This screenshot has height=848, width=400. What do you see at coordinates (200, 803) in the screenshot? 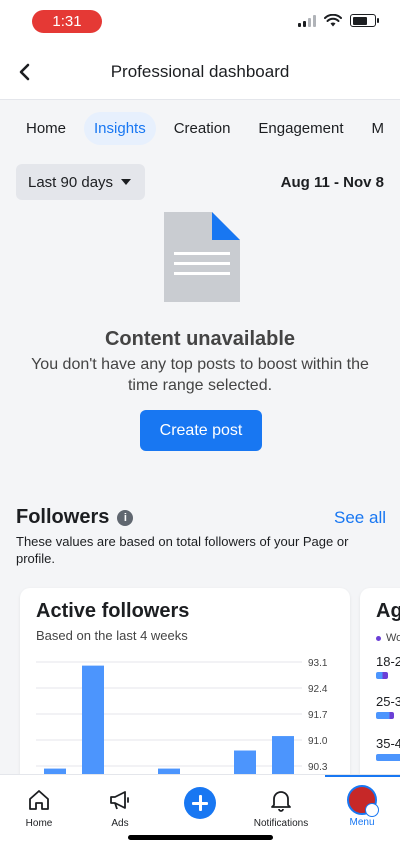
I see `plus-icon` at bounding box center [200, 803].